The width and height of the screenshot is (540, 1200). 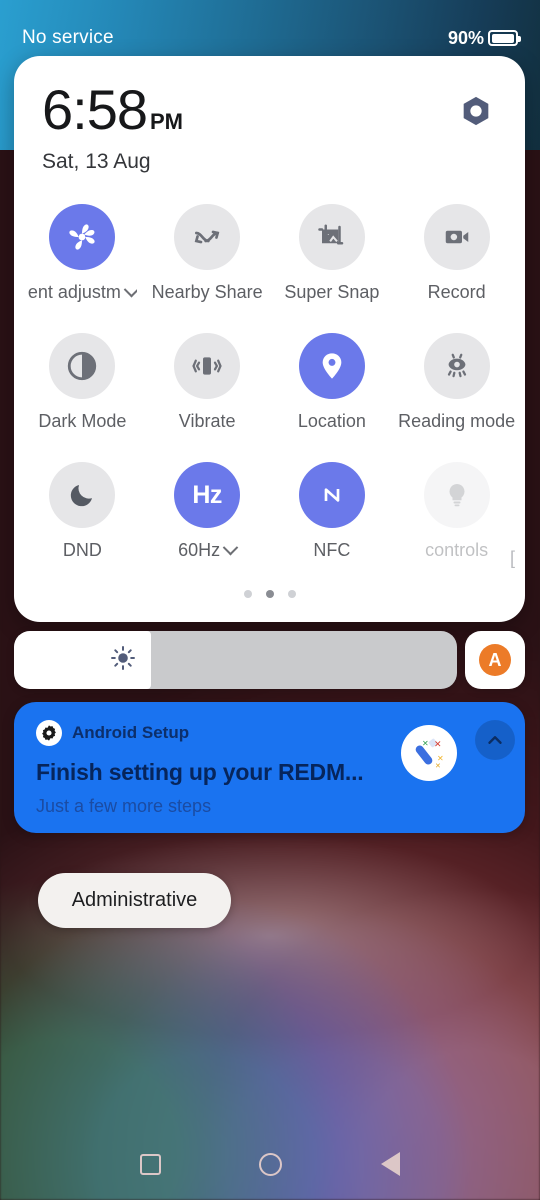 I want to click on tile-super-snap: Super Snap, so click(x=332, y=249).